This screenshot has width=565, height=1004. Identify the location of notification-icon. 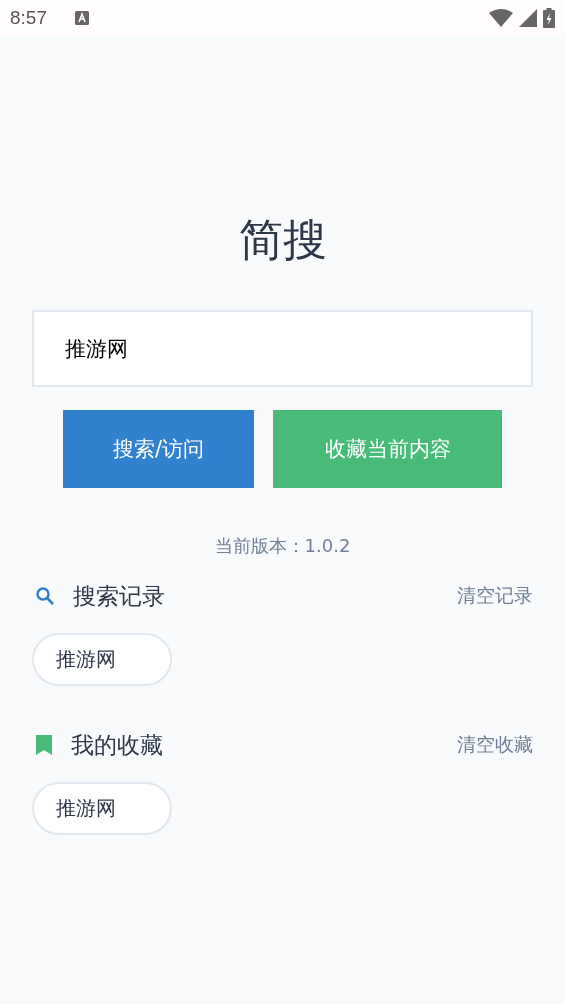
(82, 18).